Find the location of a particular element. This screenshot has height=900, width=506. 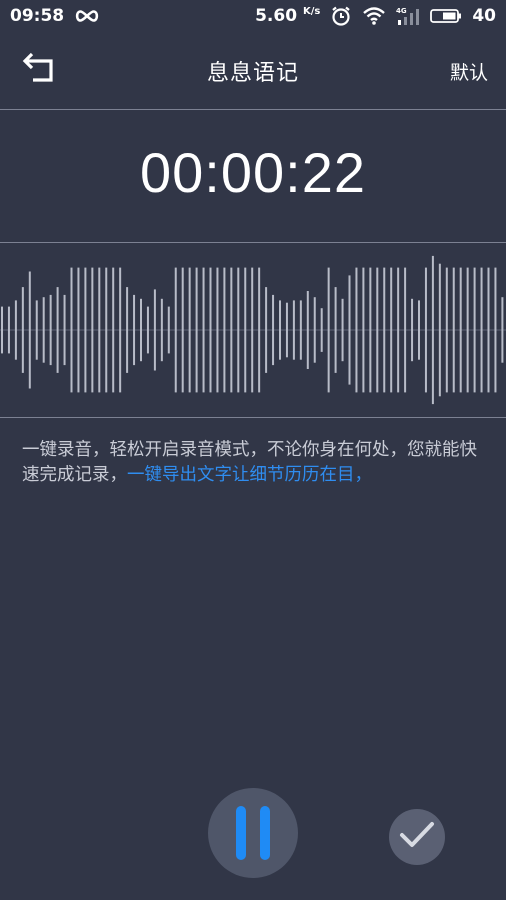

battery-level: 40 is located at coordinates (484, 16).